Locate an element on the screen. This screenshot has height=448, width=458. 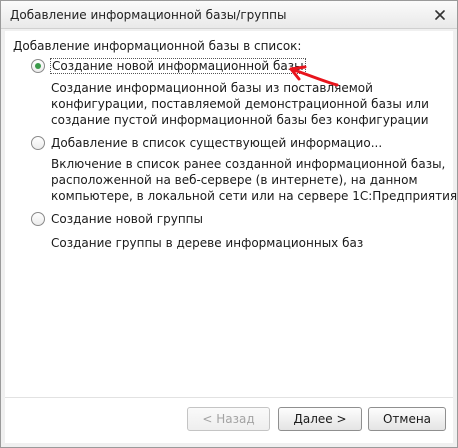
close-button is located at coordinates (440, 15).